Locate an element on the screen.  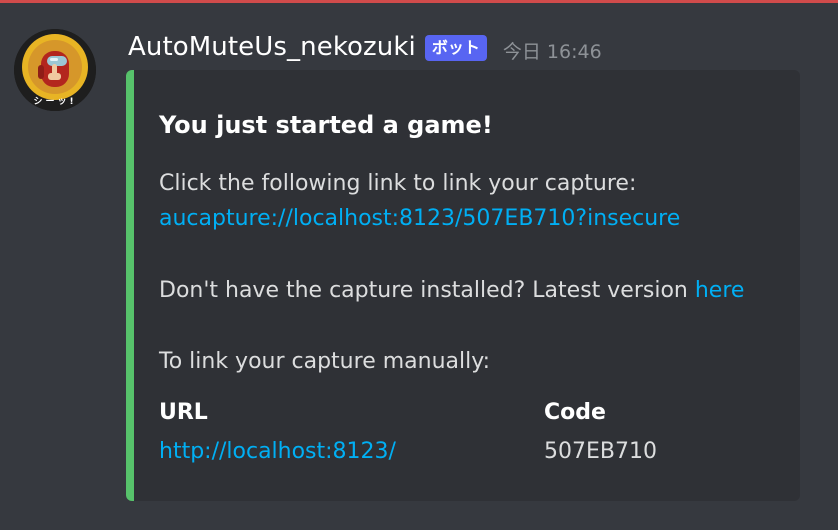
message-header: AutoMuteUs_nekozuki ボット 今日 16:46 is located at coordinates (365, 47).